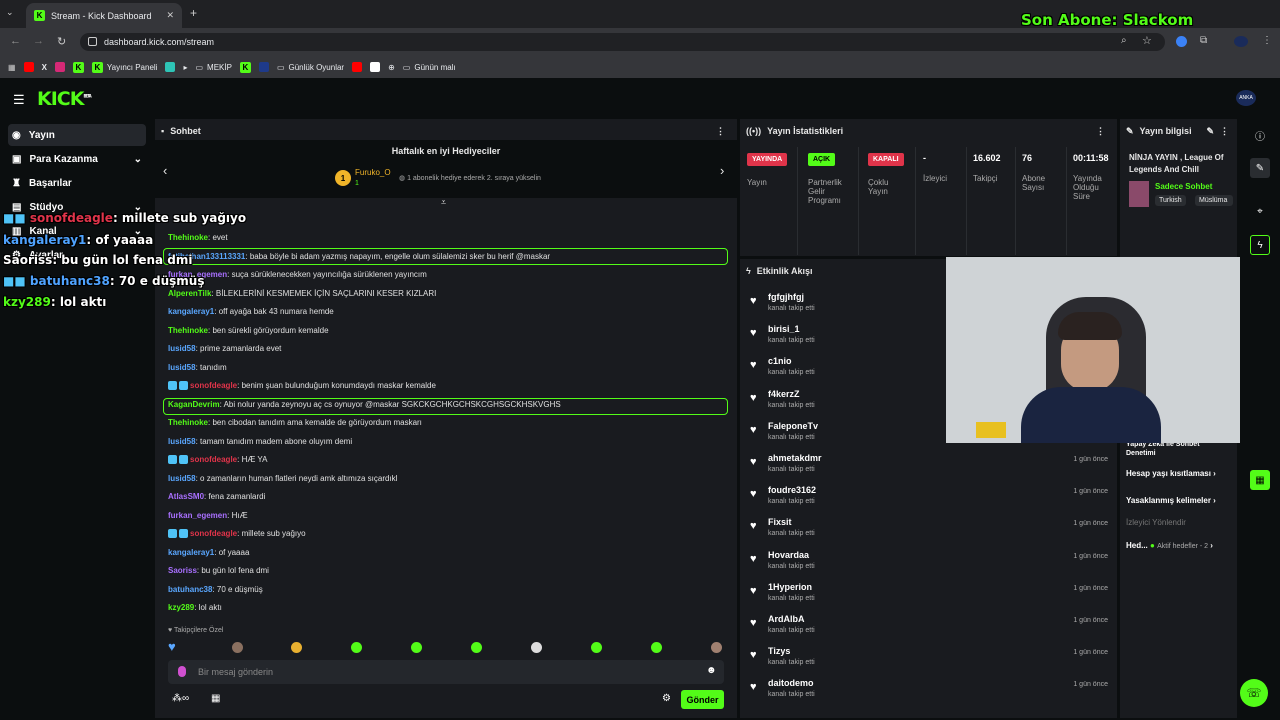  I want to click on activity-event: ♥ ahmetakdmr kanalı takip etti 1 gün önce, so click(929, 468).